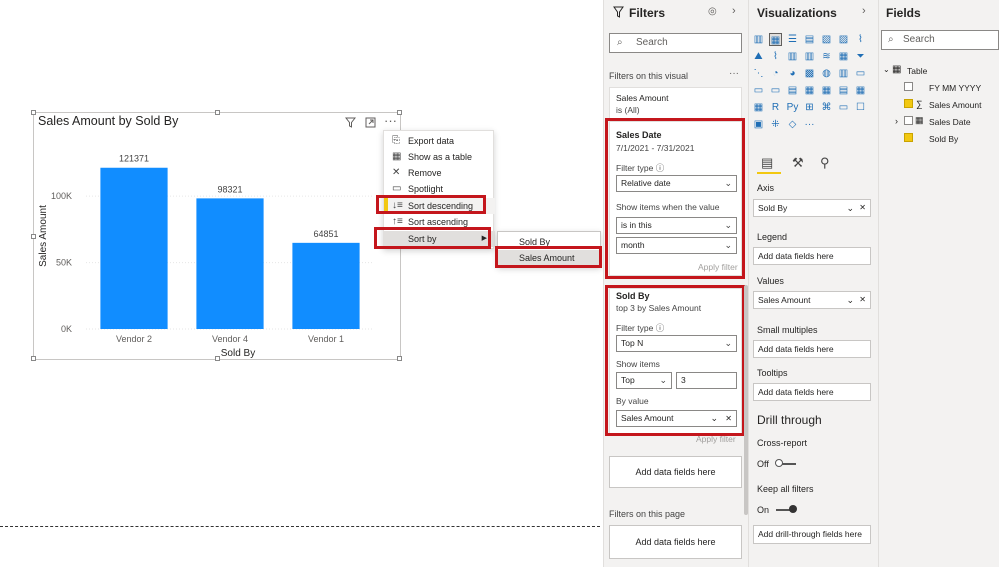  I want to click on y-tick-label: 50K, so click(64, 263).